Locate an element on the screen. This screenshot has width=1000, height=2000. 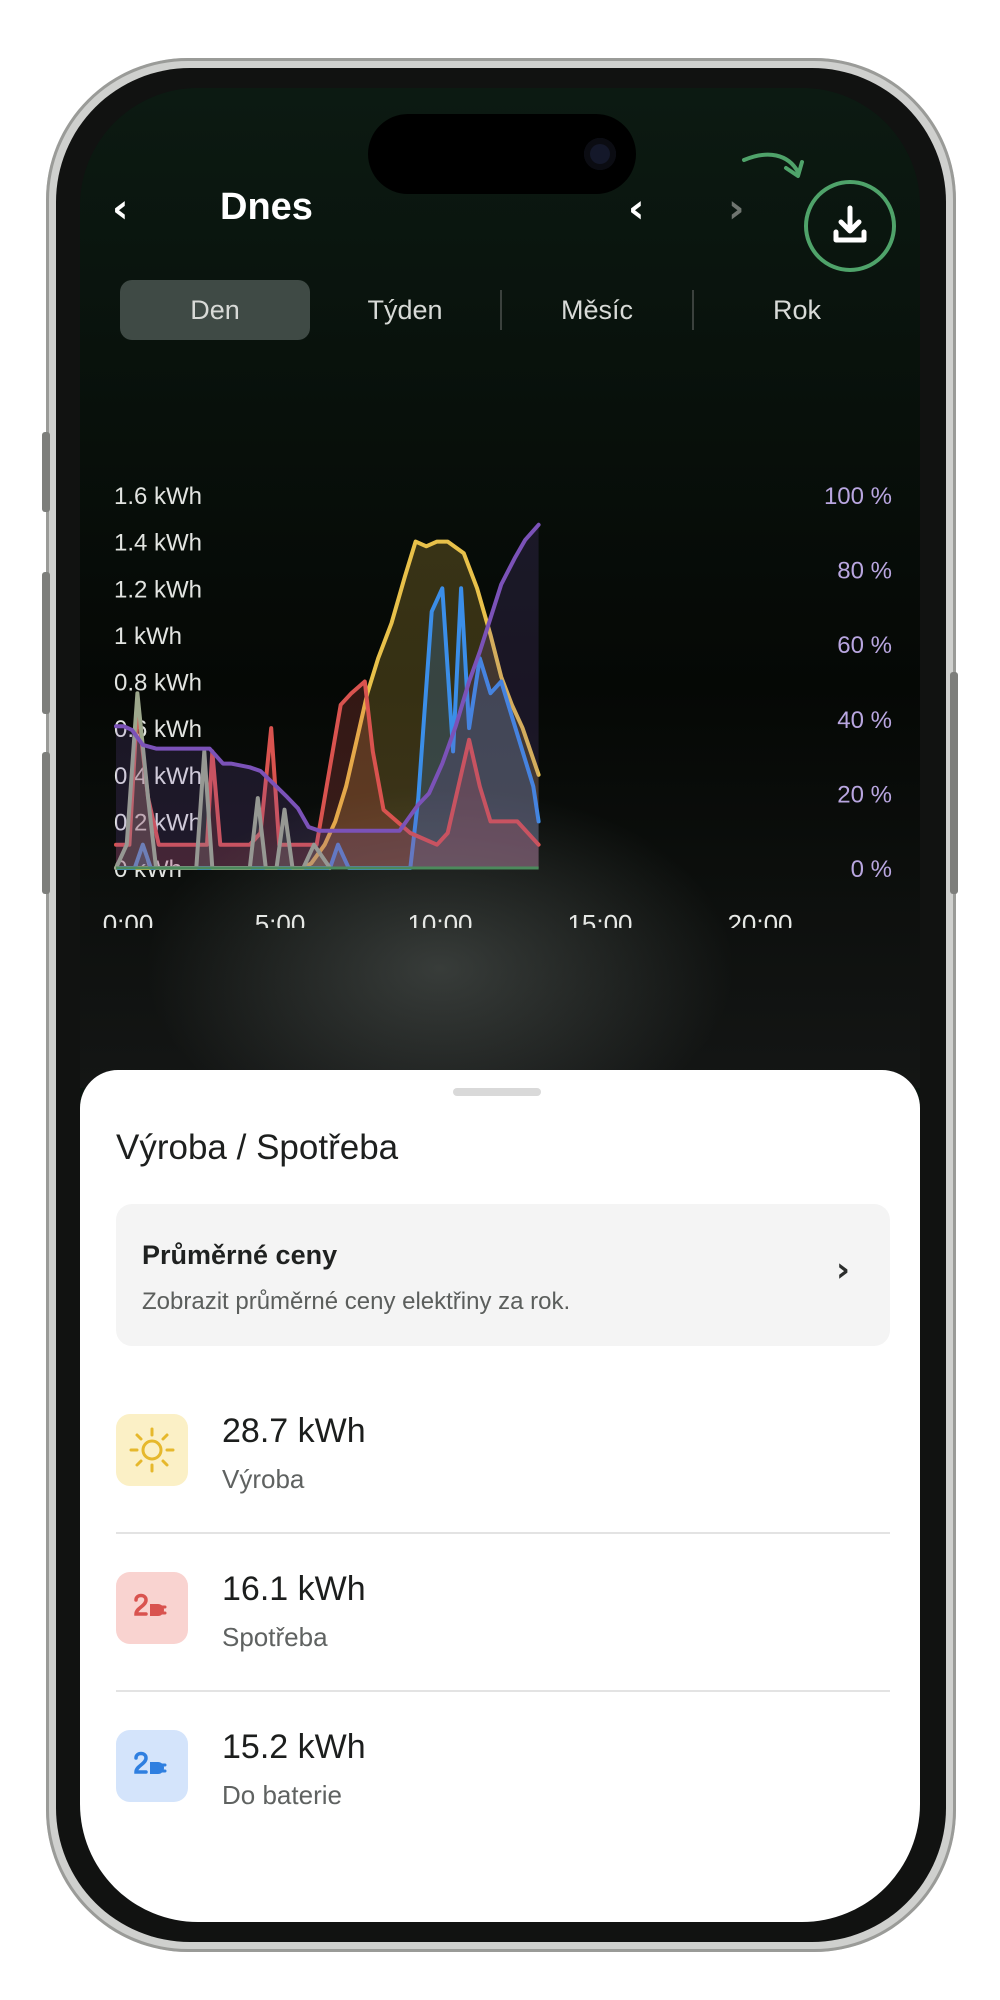
section-title: Výroba / Spotřeba is located at coordinates (257, 1147).